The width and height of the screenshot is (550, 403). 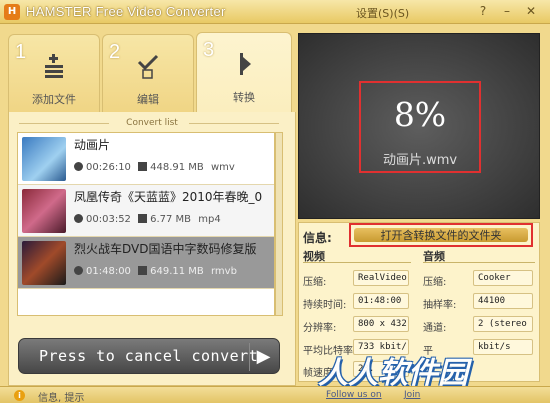 I want to click on edit-check-icon, so click(x=148, y=66).